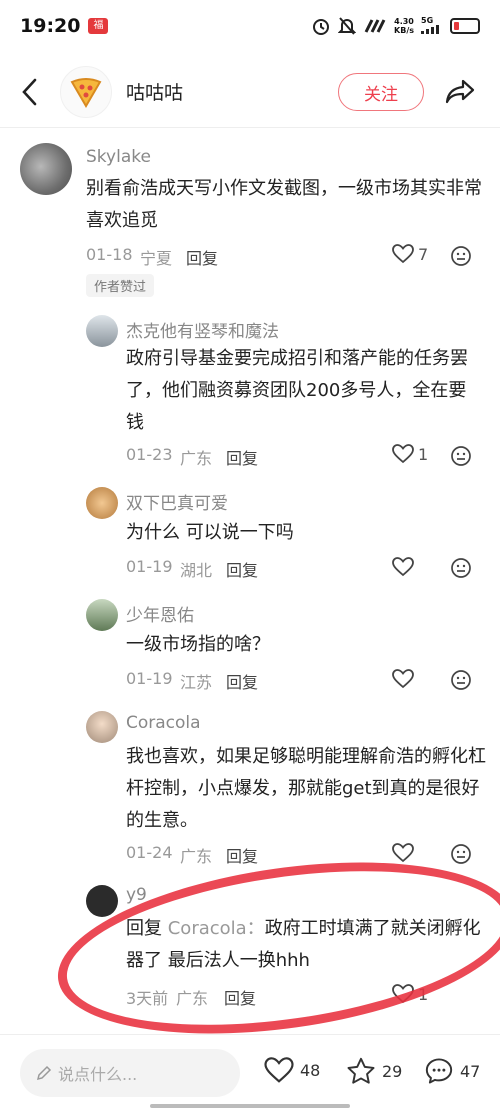  I want to click on author-avatar, so click(86, 91).